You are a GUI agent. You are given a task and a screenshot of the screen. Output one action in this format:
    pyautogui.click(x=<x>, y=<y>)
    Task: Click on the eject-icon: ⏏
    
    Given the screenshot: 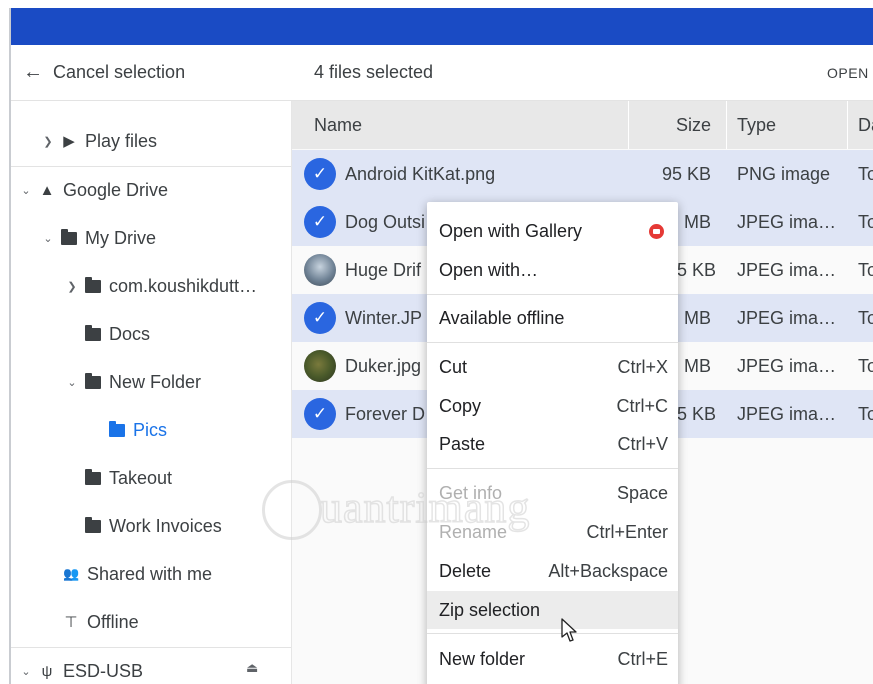 What is the action you would take?
    pyautogui.click(x=252, y=668)
    